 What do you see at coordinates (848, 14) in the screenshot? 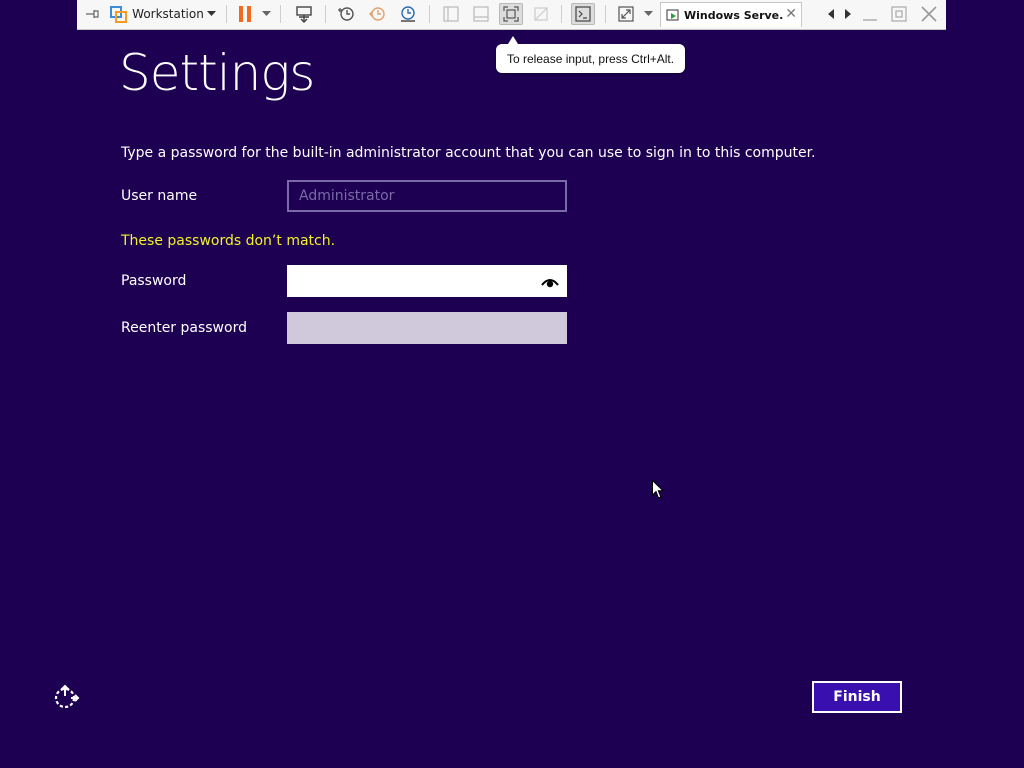
I see `tab-right-icon` at bounding box center [848, 14].